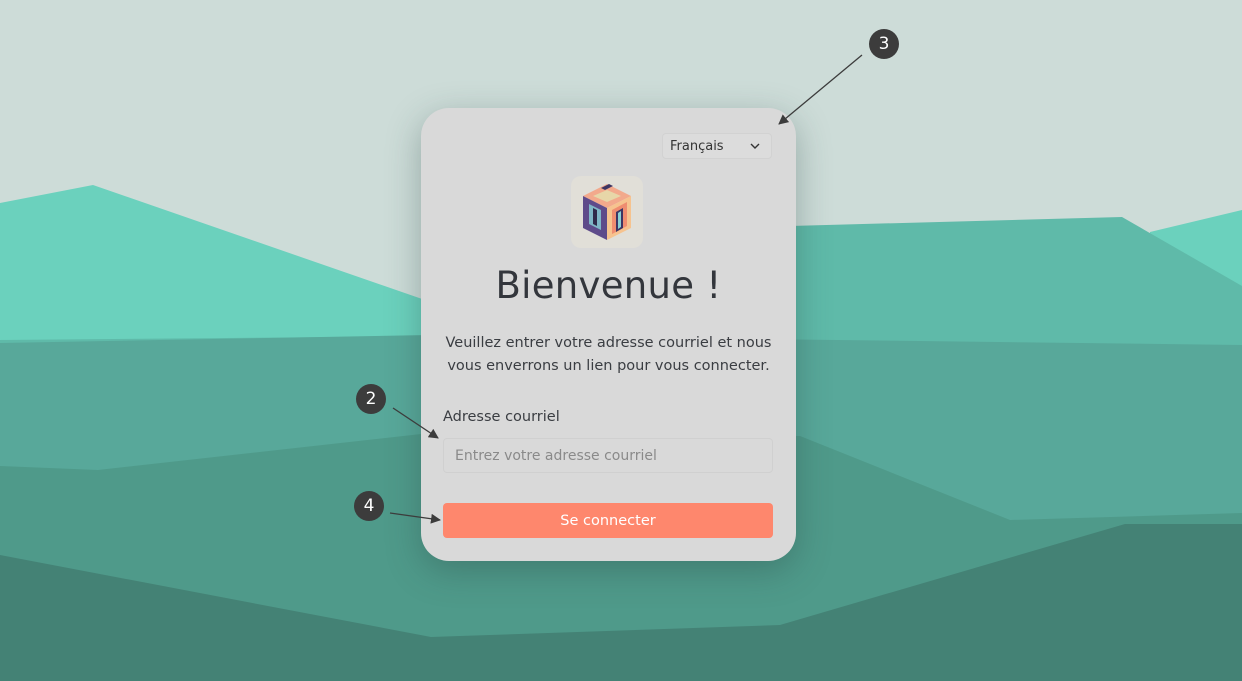 Image resolution: width=1242 pixels, height=681 pixels. Describe the element at coordinates (369, 506) in the screenshot. I see `annotation-badge: 4` at that location.